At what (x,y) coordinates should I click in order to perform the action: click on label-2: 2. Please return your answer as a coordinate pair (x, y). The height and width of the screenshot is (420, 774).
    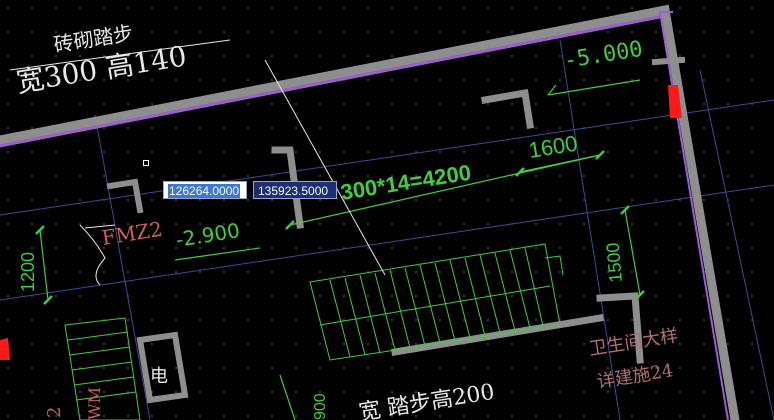
    Looking at the image, I should click on (54, 412).